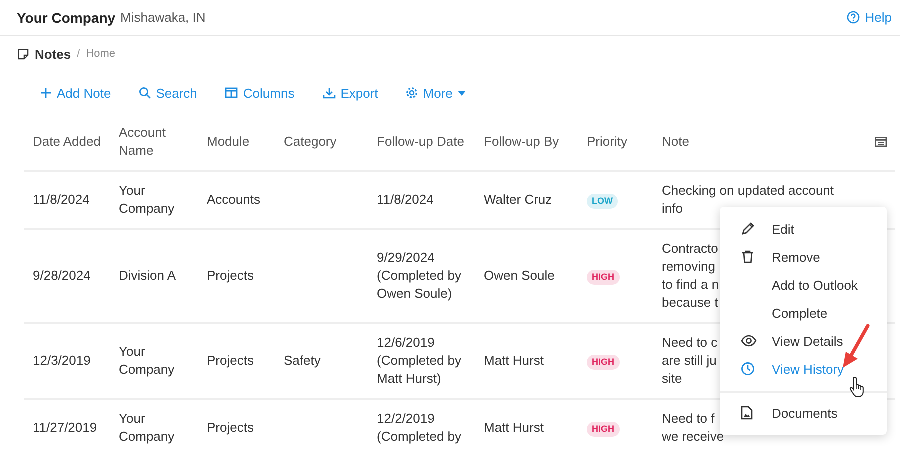 This screenshot has height=452, width=900. Describe the element at coordinates (76, 93) in the screenshot. I see `add-button: Add Note` at that location.